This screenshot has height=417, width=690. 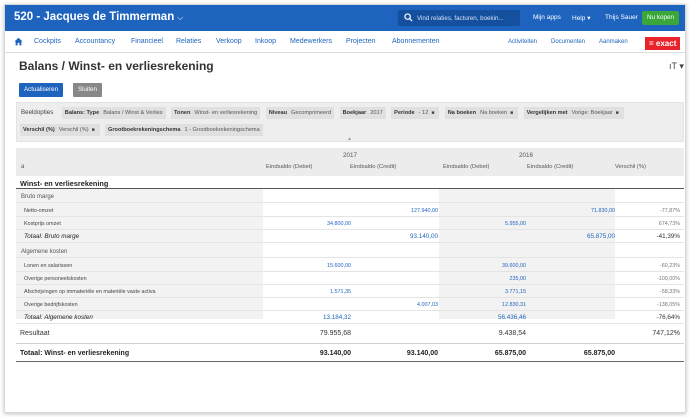 I want to click on nav-item-medewerkers: Medewerkers, so click(x=311, y=41).